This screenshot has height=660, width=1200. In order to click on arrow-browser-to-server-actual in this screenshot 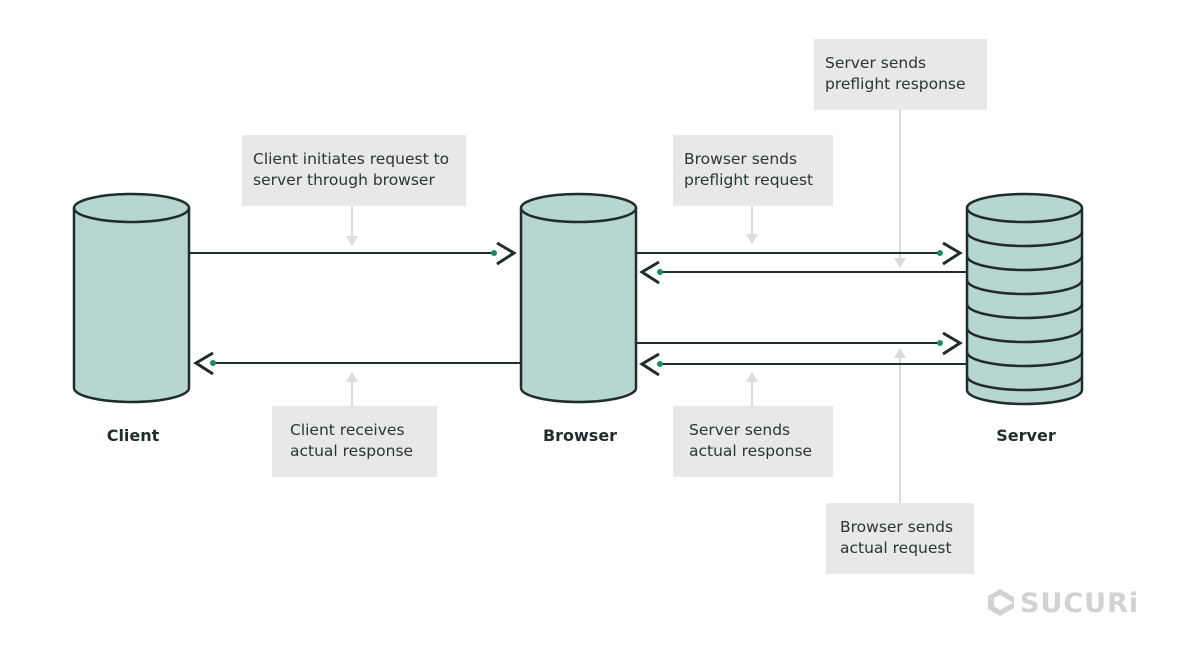, I will do `click(799, 343)`.